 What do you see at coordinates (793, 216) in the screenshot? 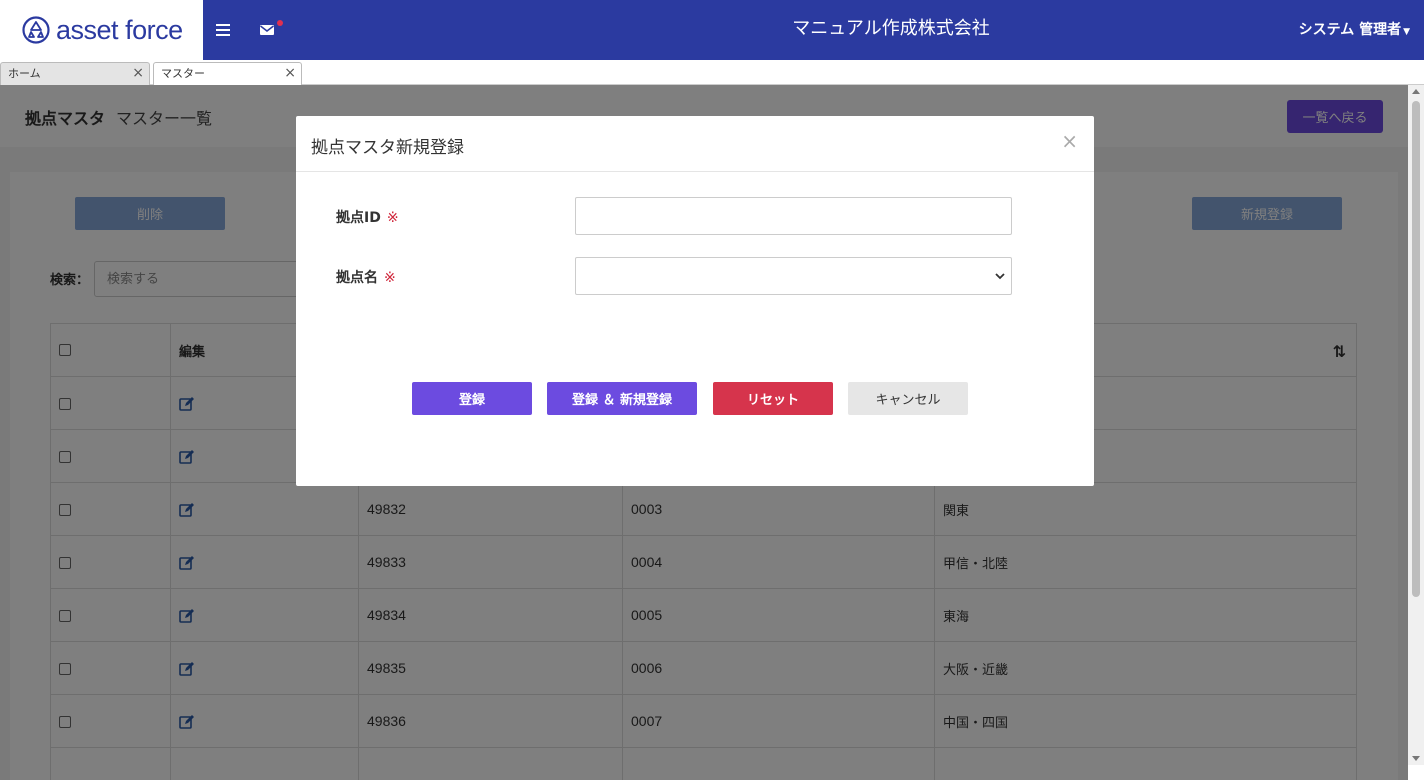
I see `location-id-input` at bounding box center [793, 216].